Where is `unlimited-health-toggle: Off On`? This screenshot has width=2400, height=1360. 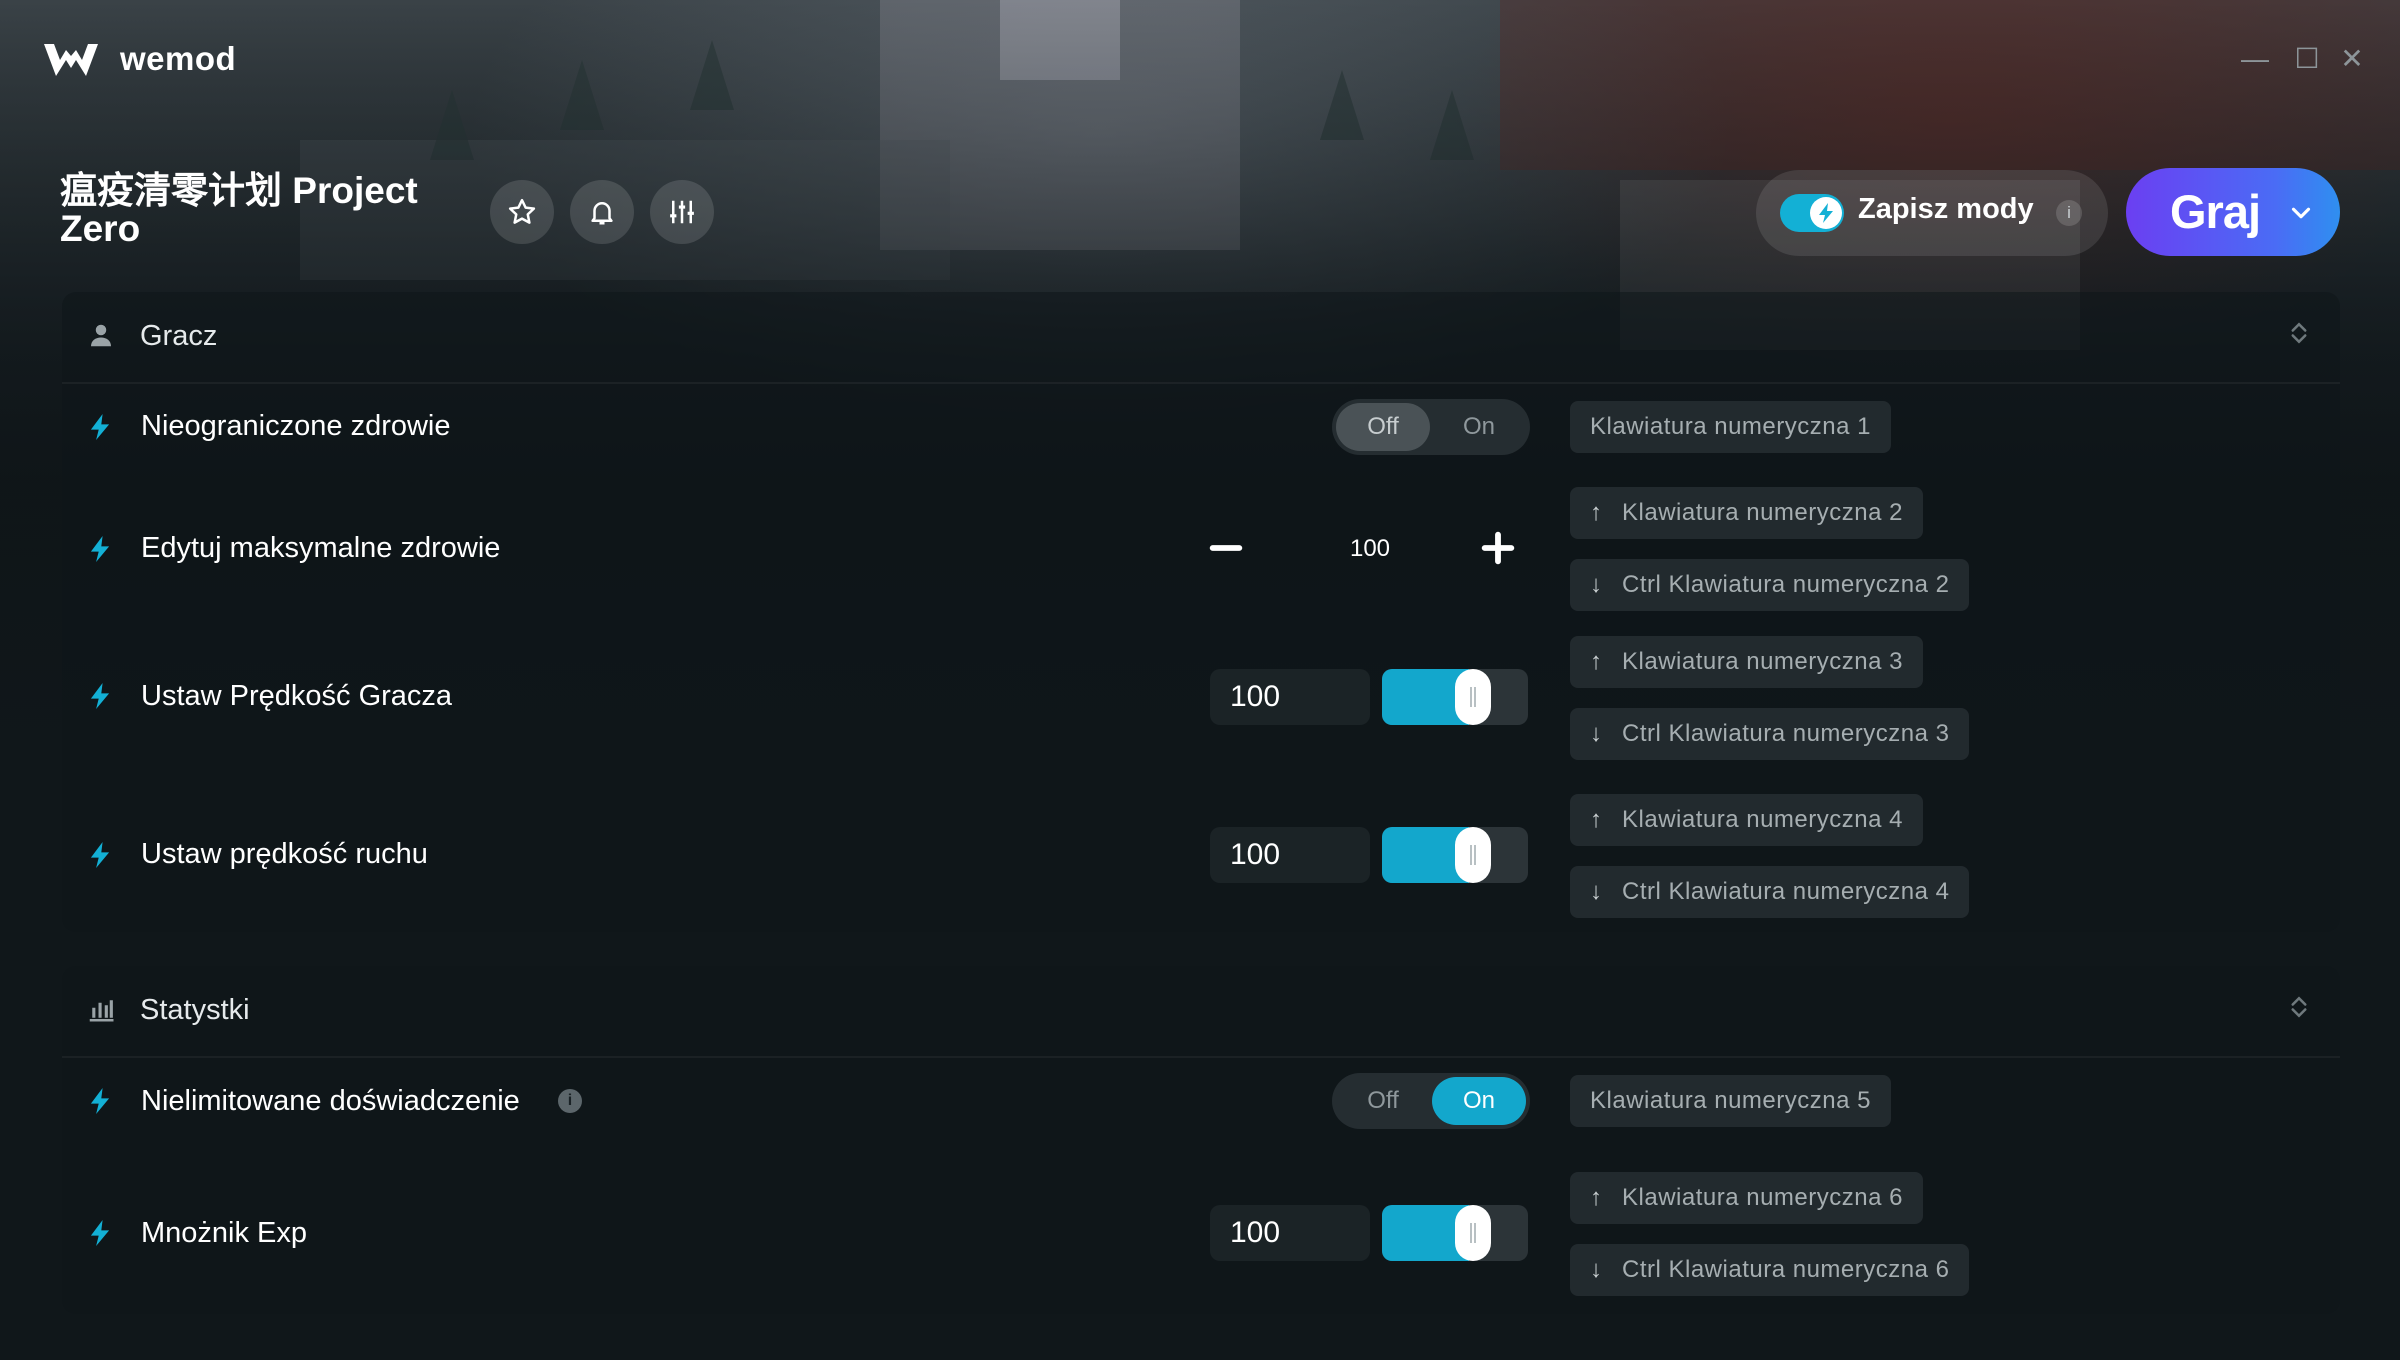
unlimited-health-toggle: Off On is located at coordinates (1431, 427).